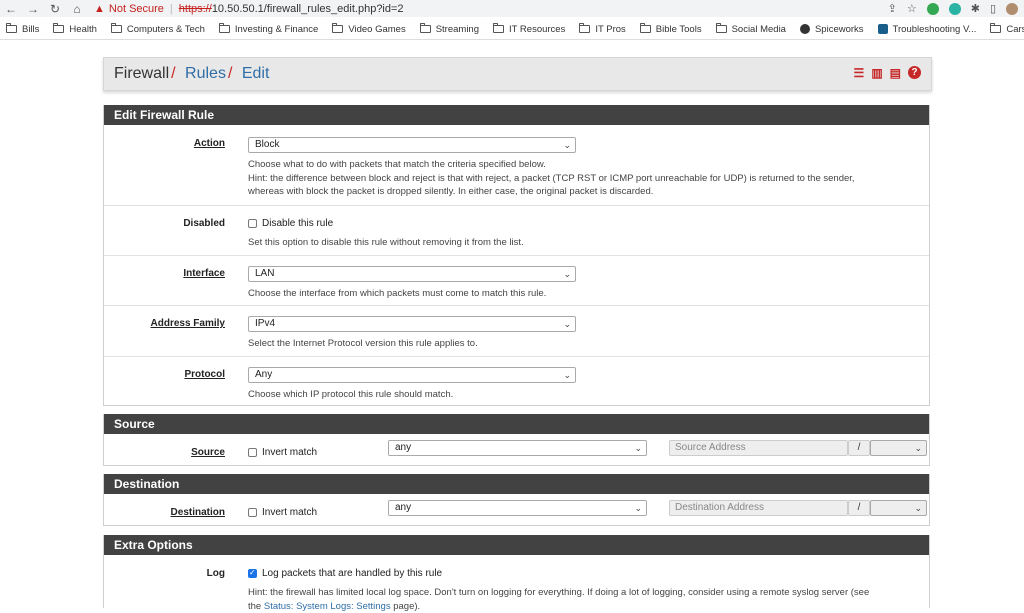 Image resolution: width=1024 pixels, height=613 pixels. I want to click on address-family-select: IPv4⌄, so click(412, 324).